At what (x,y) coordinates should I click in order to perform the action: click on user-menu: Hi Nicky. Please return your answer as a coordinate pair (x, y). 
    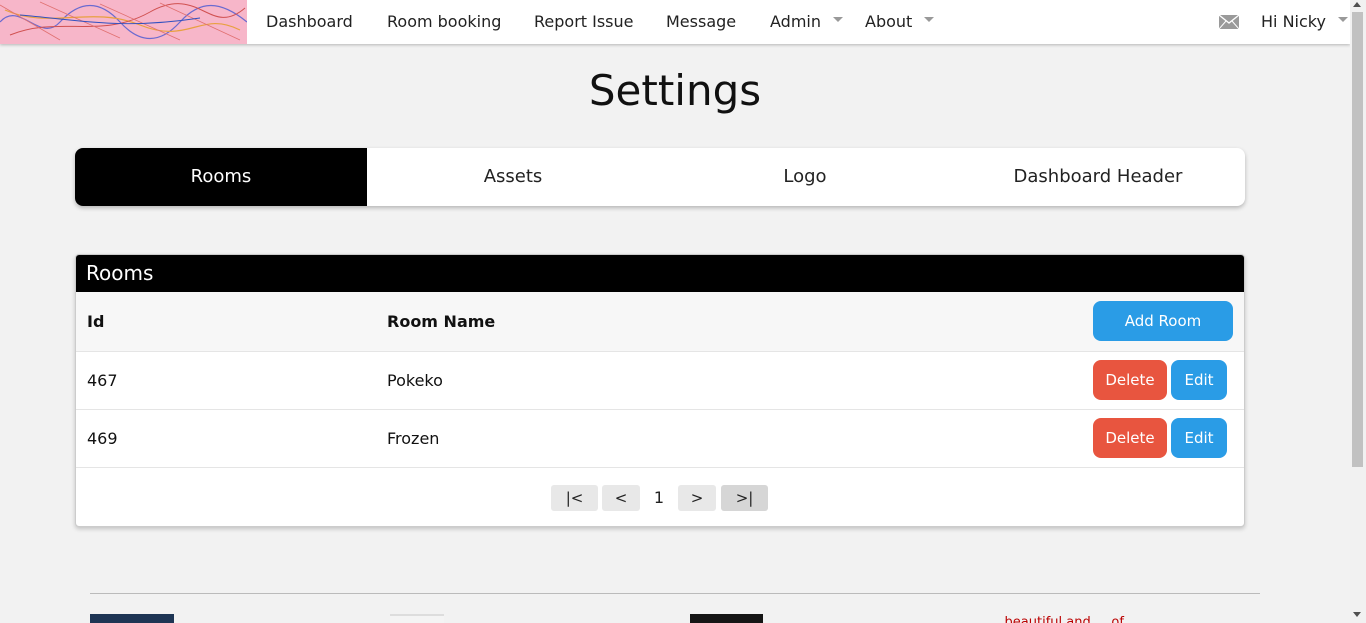
    Looking at the image, I should click on (1304, 22).